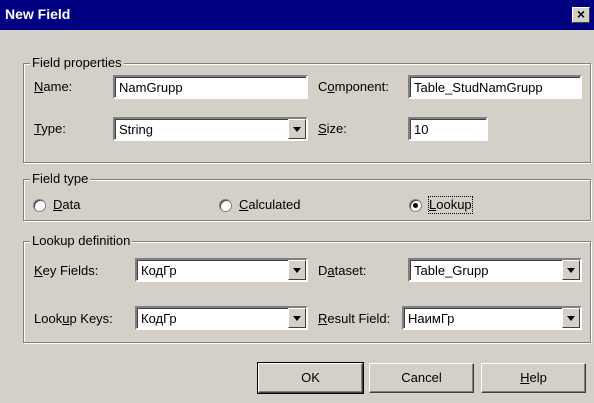 This screenshot has width=594, height=403. I want to click on name-field: NamGrupp, so click(210, 87).